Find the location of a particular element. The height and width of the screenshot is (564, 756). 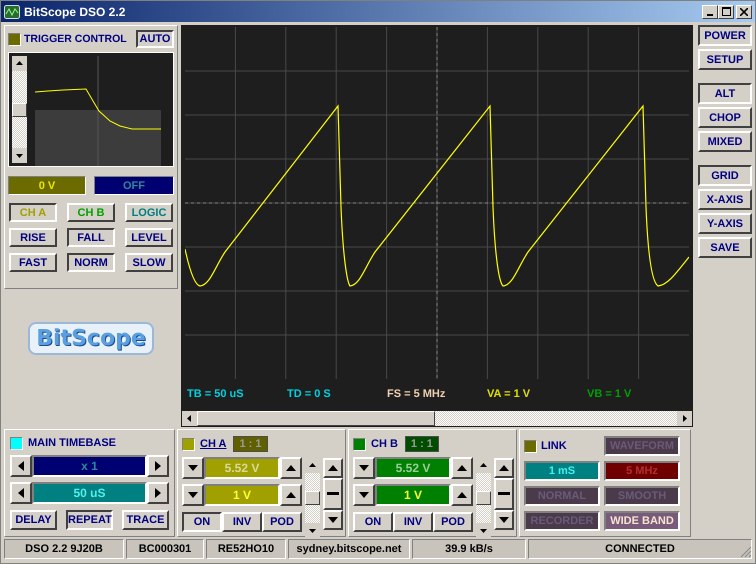

timebase-indicator is located at coordinates (16, 443).